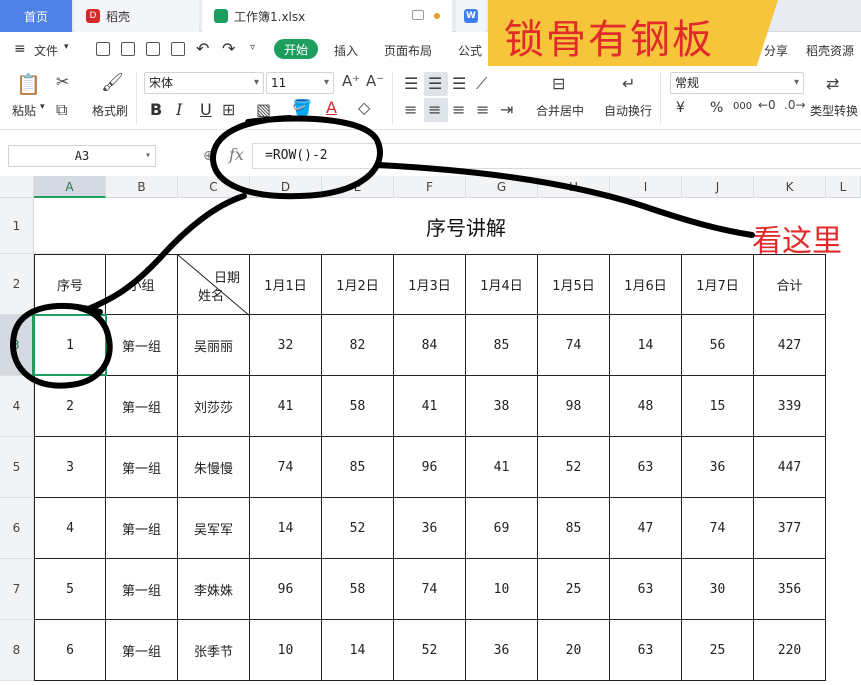 The image size is (861, 685). I want to click on align-center-icon: ≡, so click(434, 109).